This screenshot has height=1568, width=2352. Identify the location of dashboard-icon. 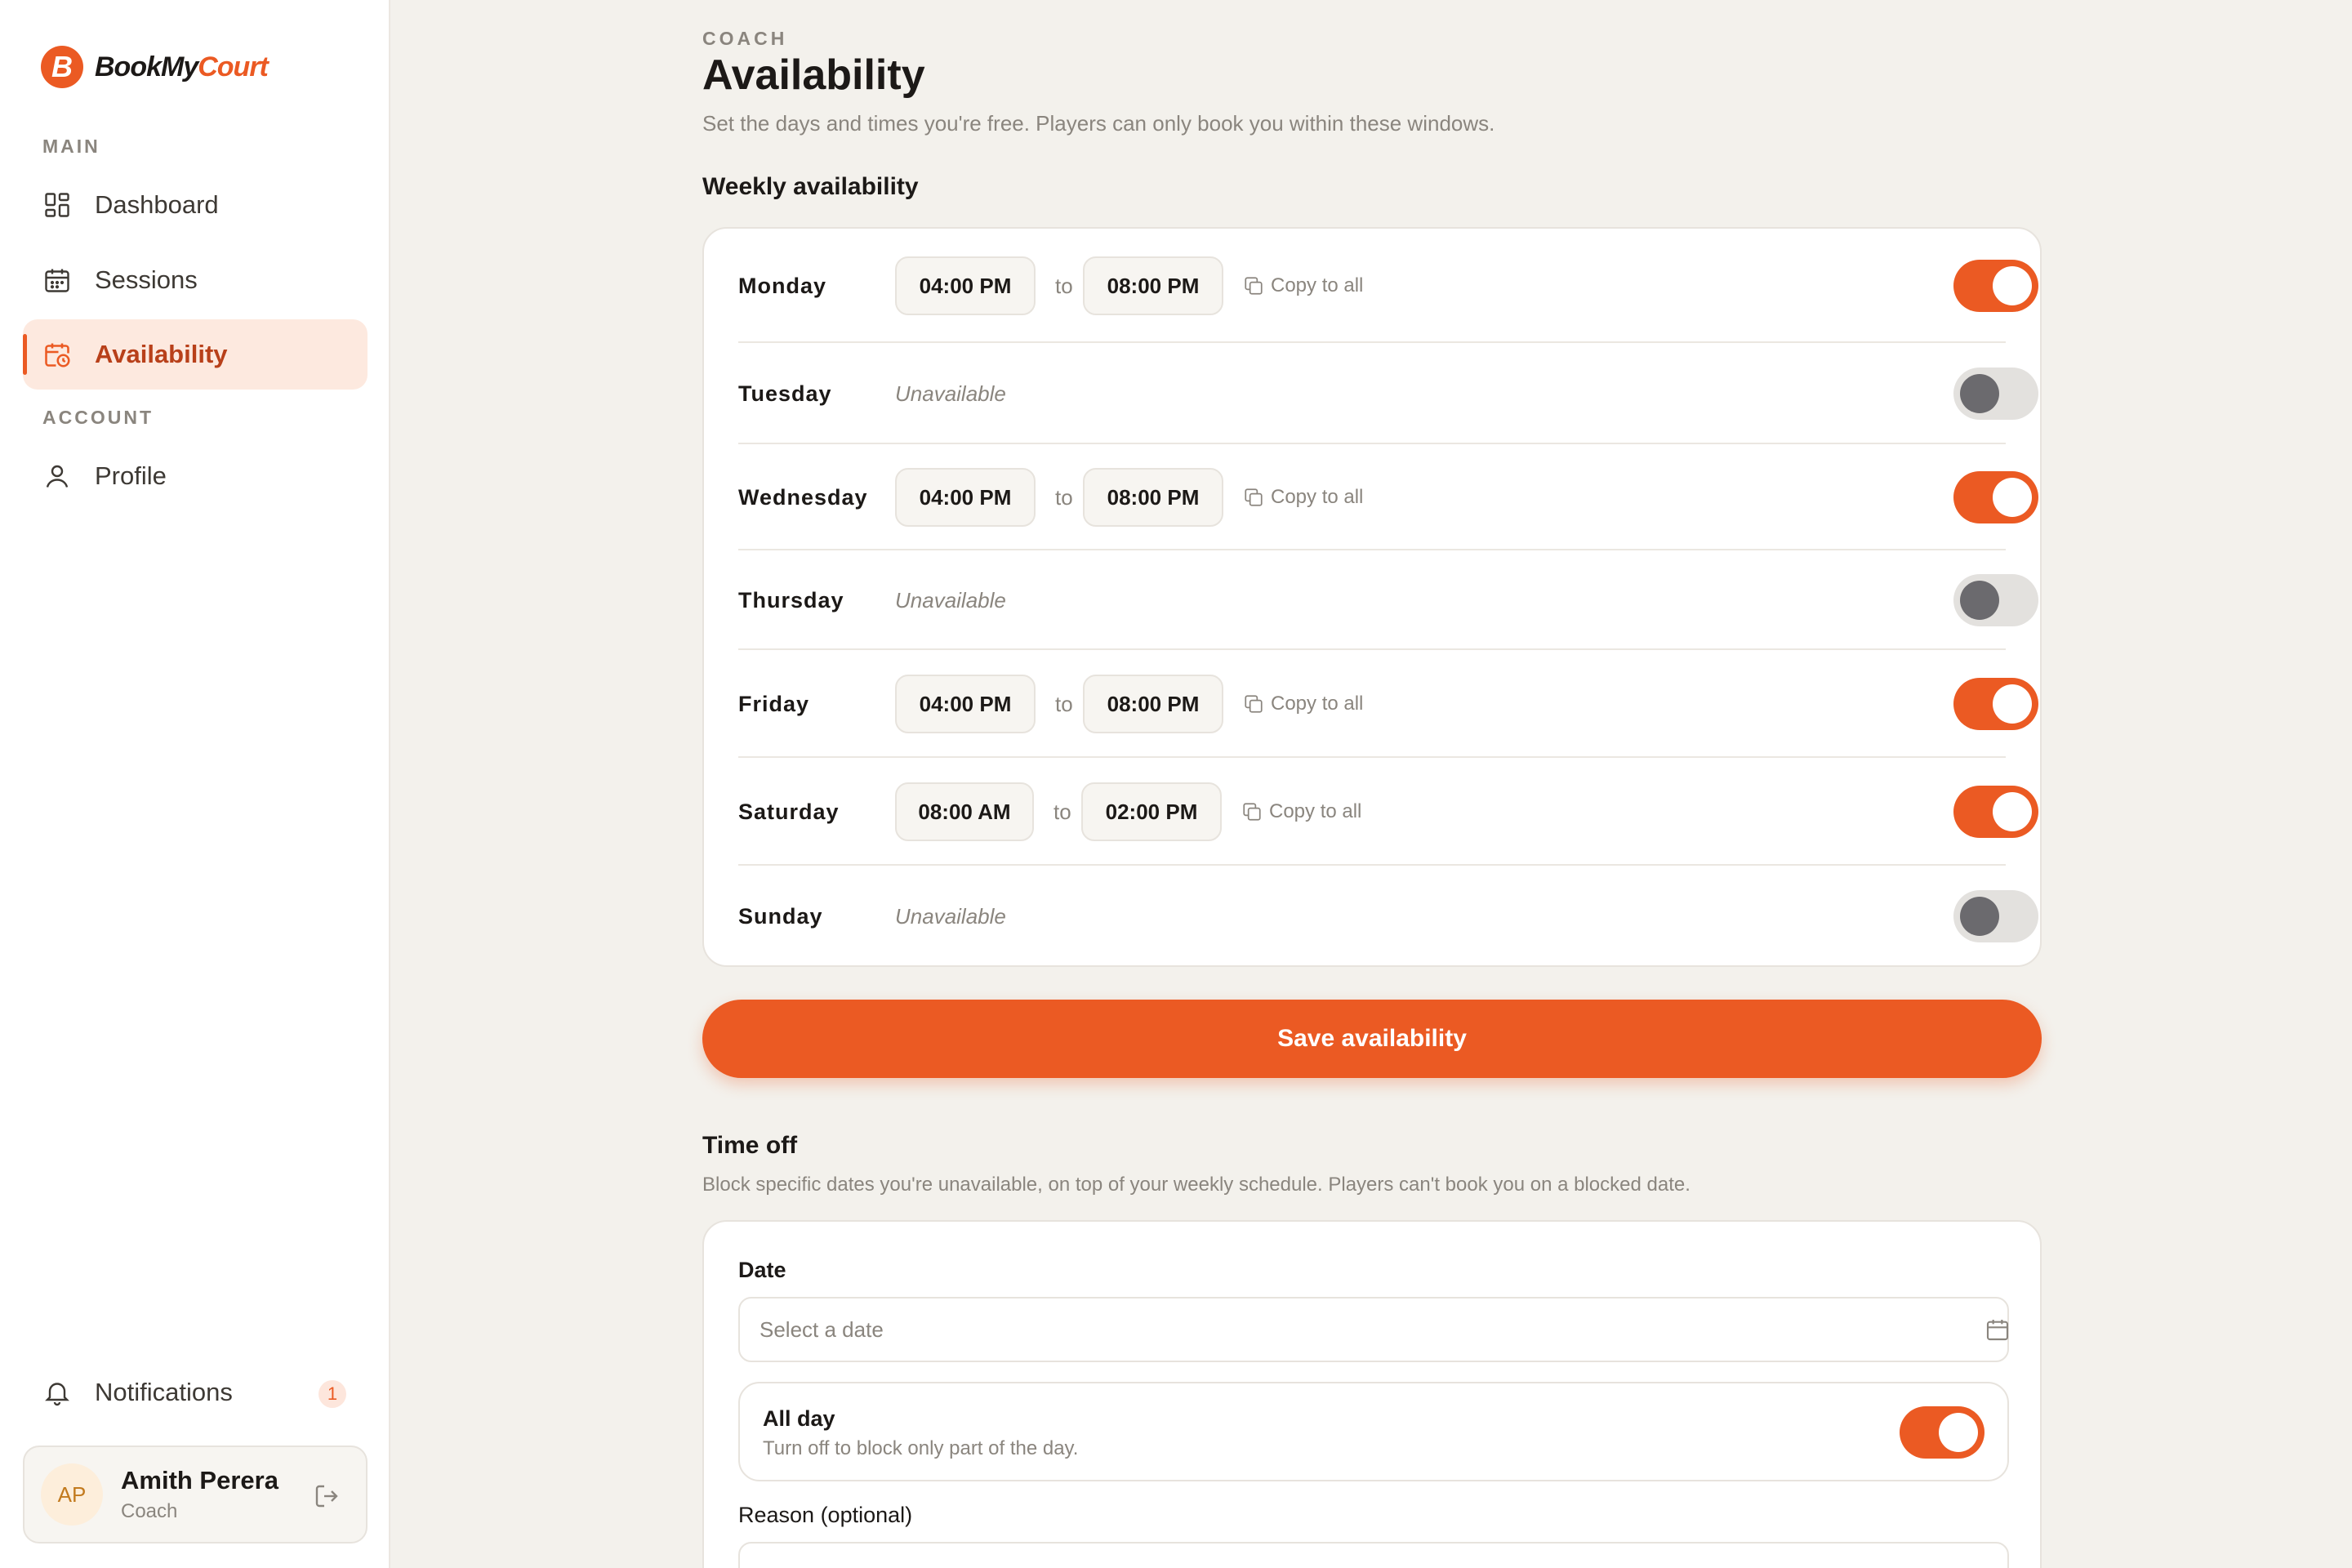
(57, 205).